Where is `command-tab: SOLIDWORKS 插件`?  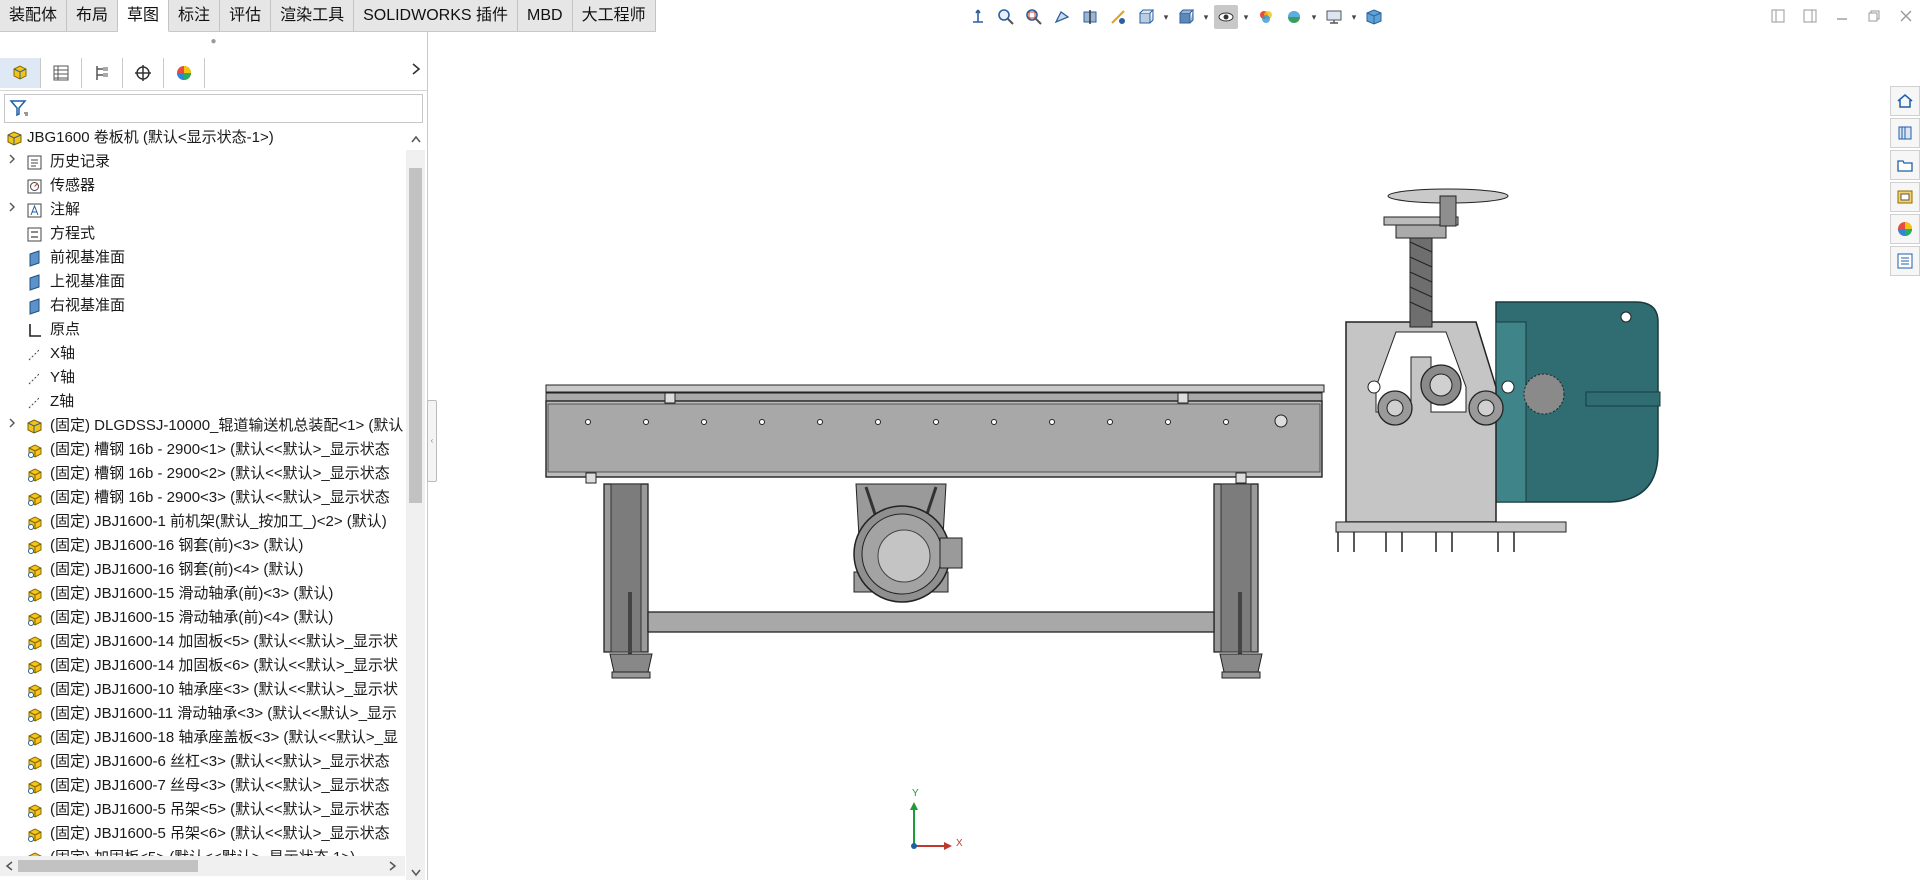
command-tab: SOLIDWORKS 插件 is located at coordinates (436, 15).